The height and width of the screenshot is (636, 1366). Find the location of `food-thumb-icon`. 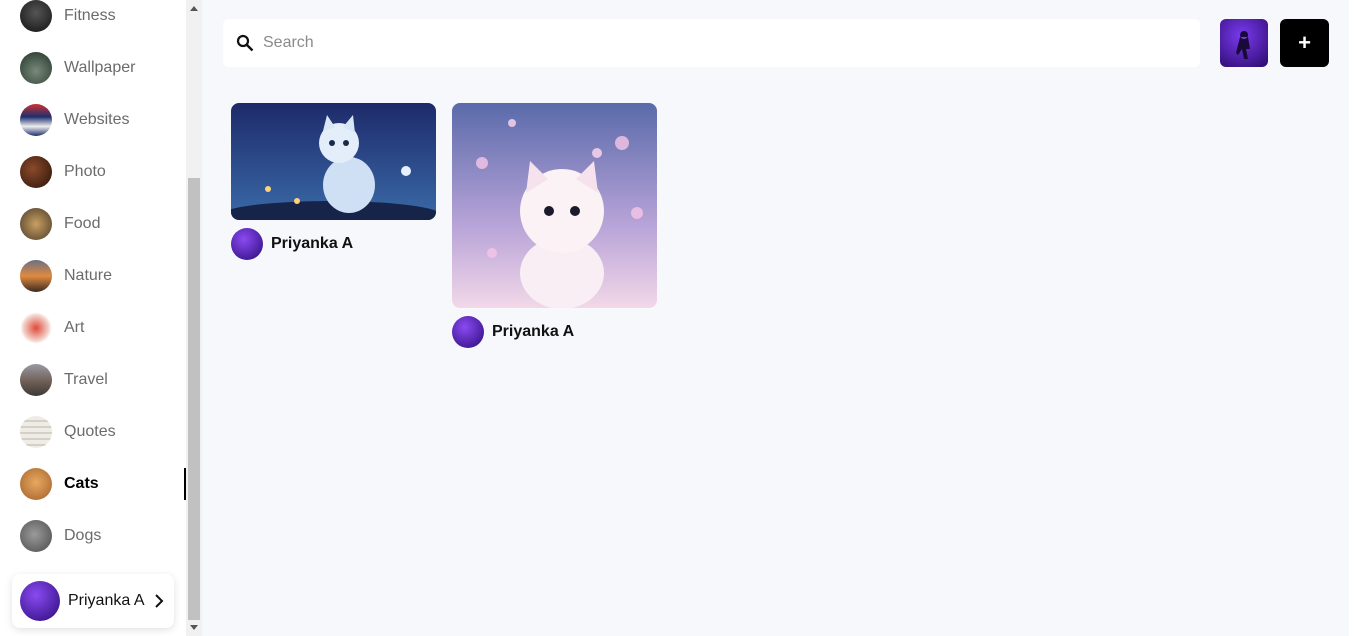

food-thumb-icon is located at coordinates (36, 224).